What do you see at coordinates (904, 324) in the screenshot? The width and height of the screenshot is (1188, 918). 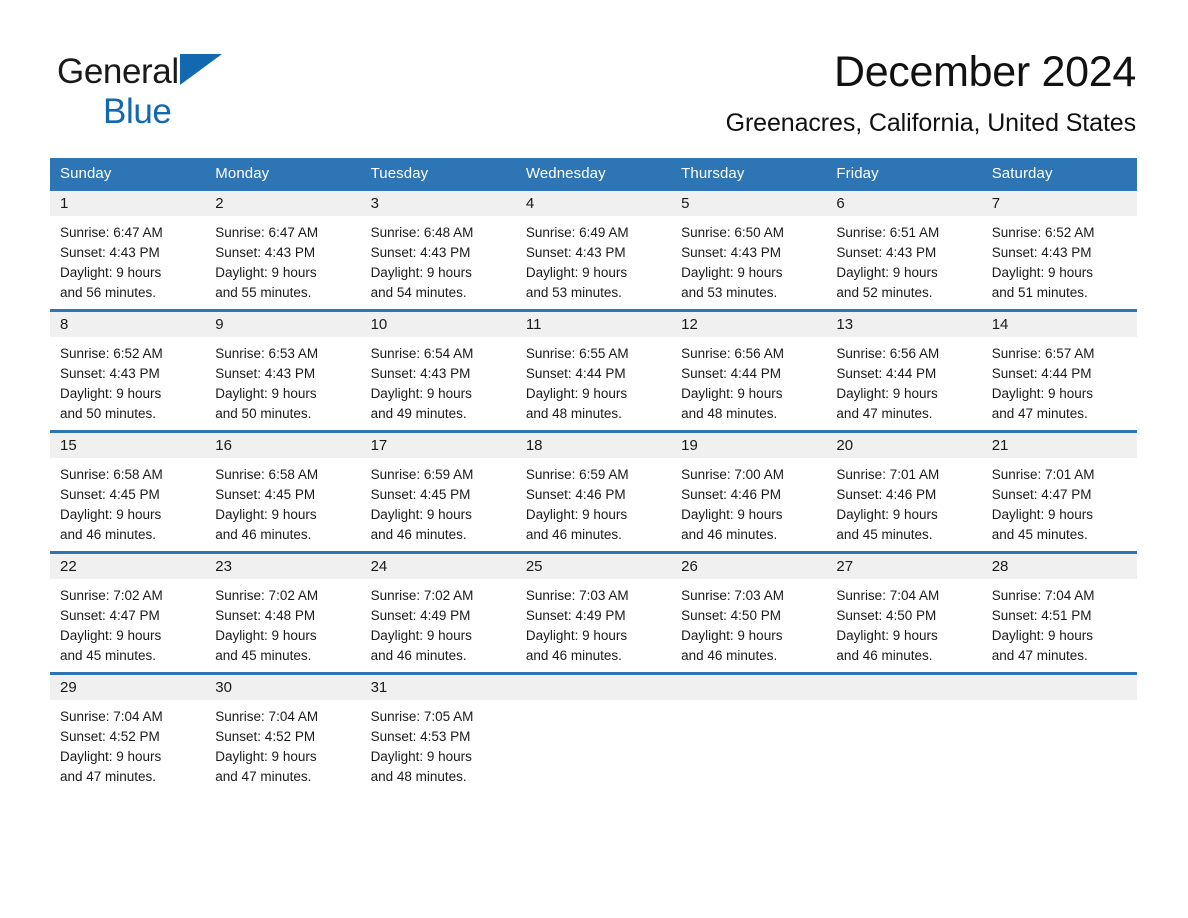 I see `day-number-band: 13` at bounding box center [904, 324].